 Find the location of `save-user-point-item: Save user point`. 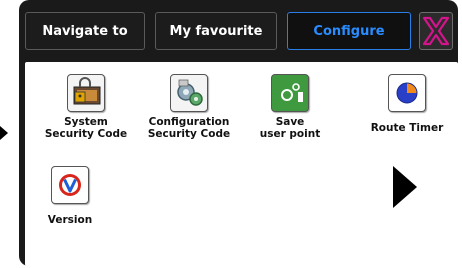

save-user-point-item: Save user point is located at coordinates (290, 107).